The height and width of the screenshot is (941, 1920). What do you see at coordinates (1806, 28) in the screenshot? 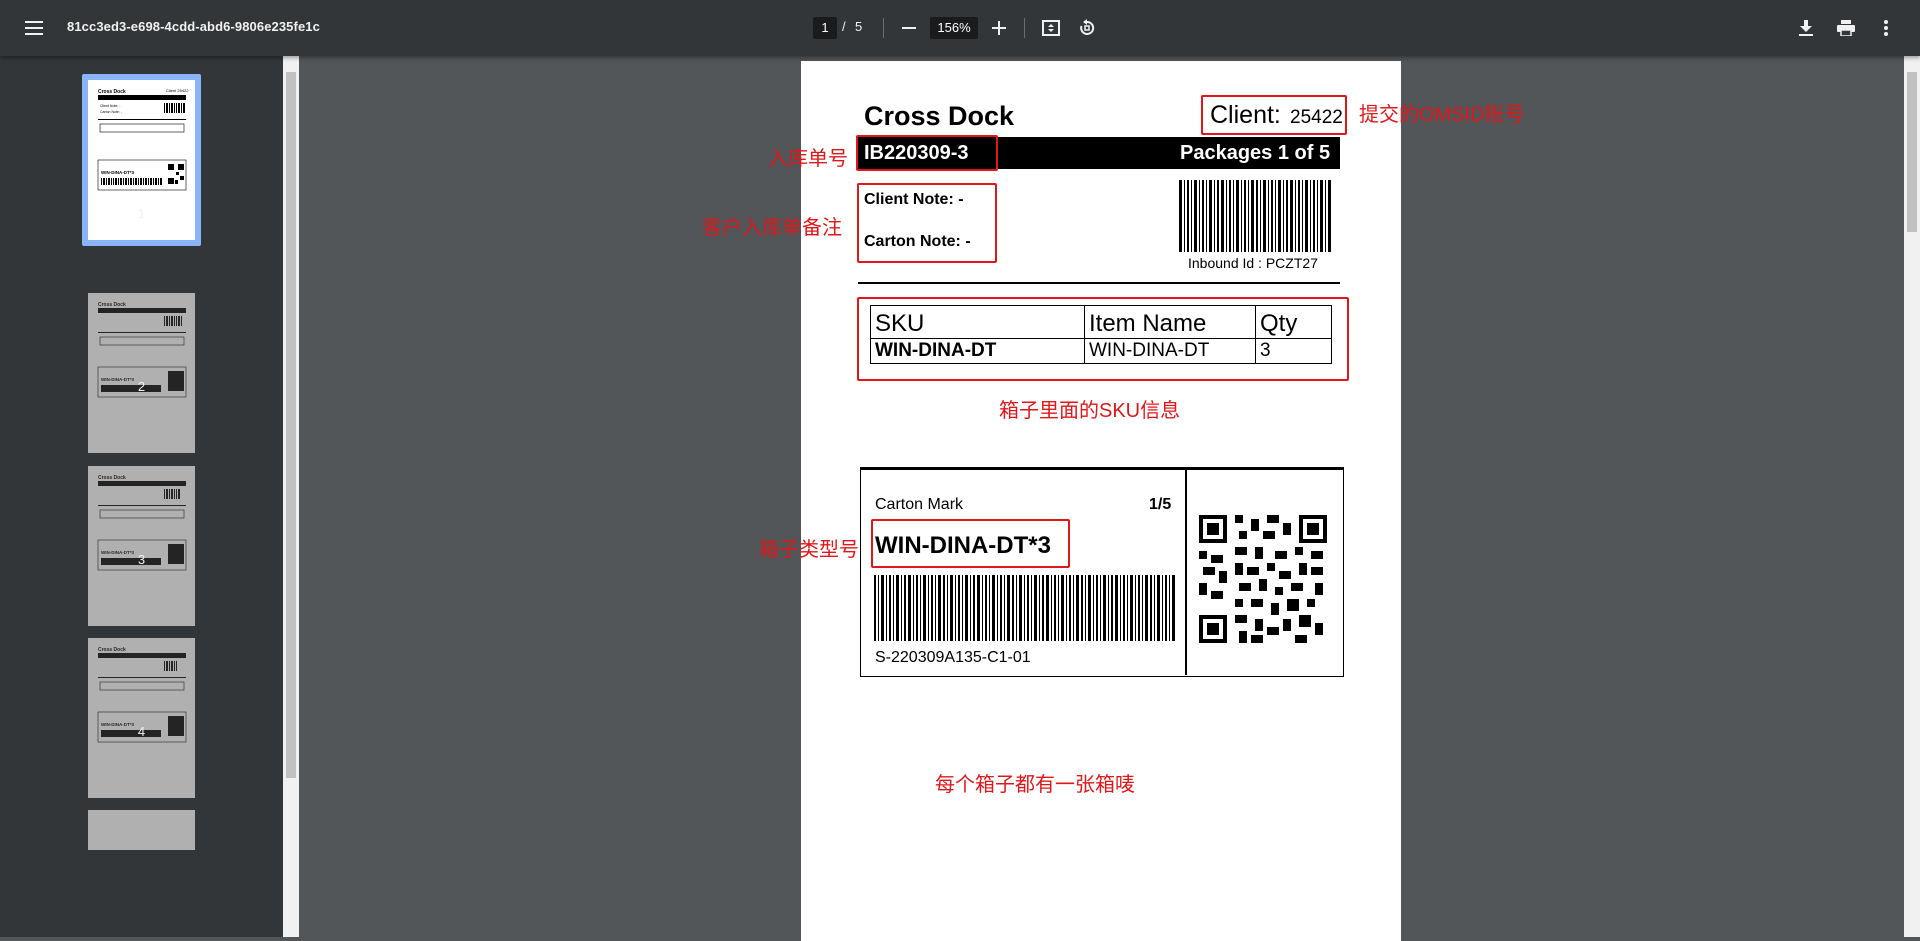
I see `download-icon` at bounding box center [1806, 28].